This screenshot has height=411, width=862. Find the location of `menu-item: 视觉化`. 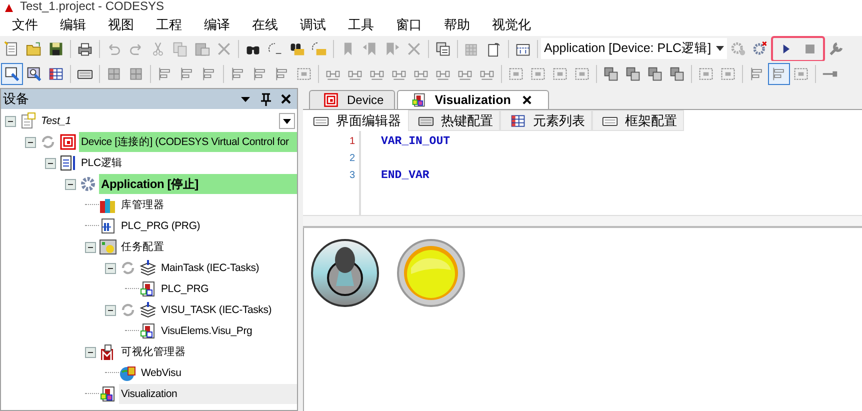

menu-item: 视觉化 is located at coordinates (511, 25).